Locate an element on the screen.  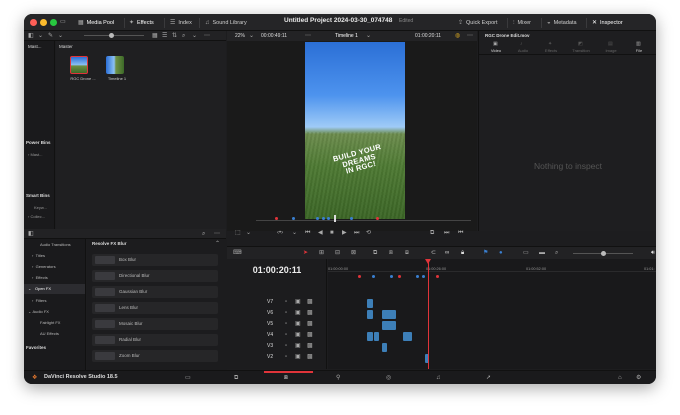
zoom-level: 22% is located at coordinates (240, 36).